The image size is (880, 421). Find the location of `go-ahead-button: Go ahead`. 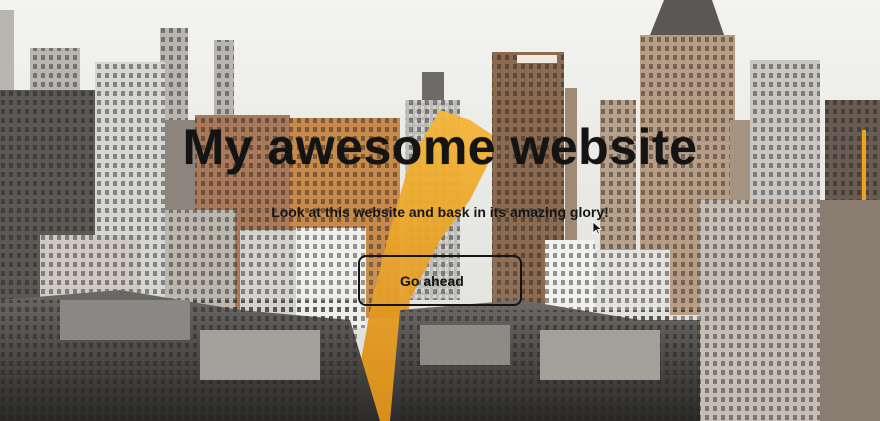

go-ahead-button: Go ahead is located at coordinates (440, 280).